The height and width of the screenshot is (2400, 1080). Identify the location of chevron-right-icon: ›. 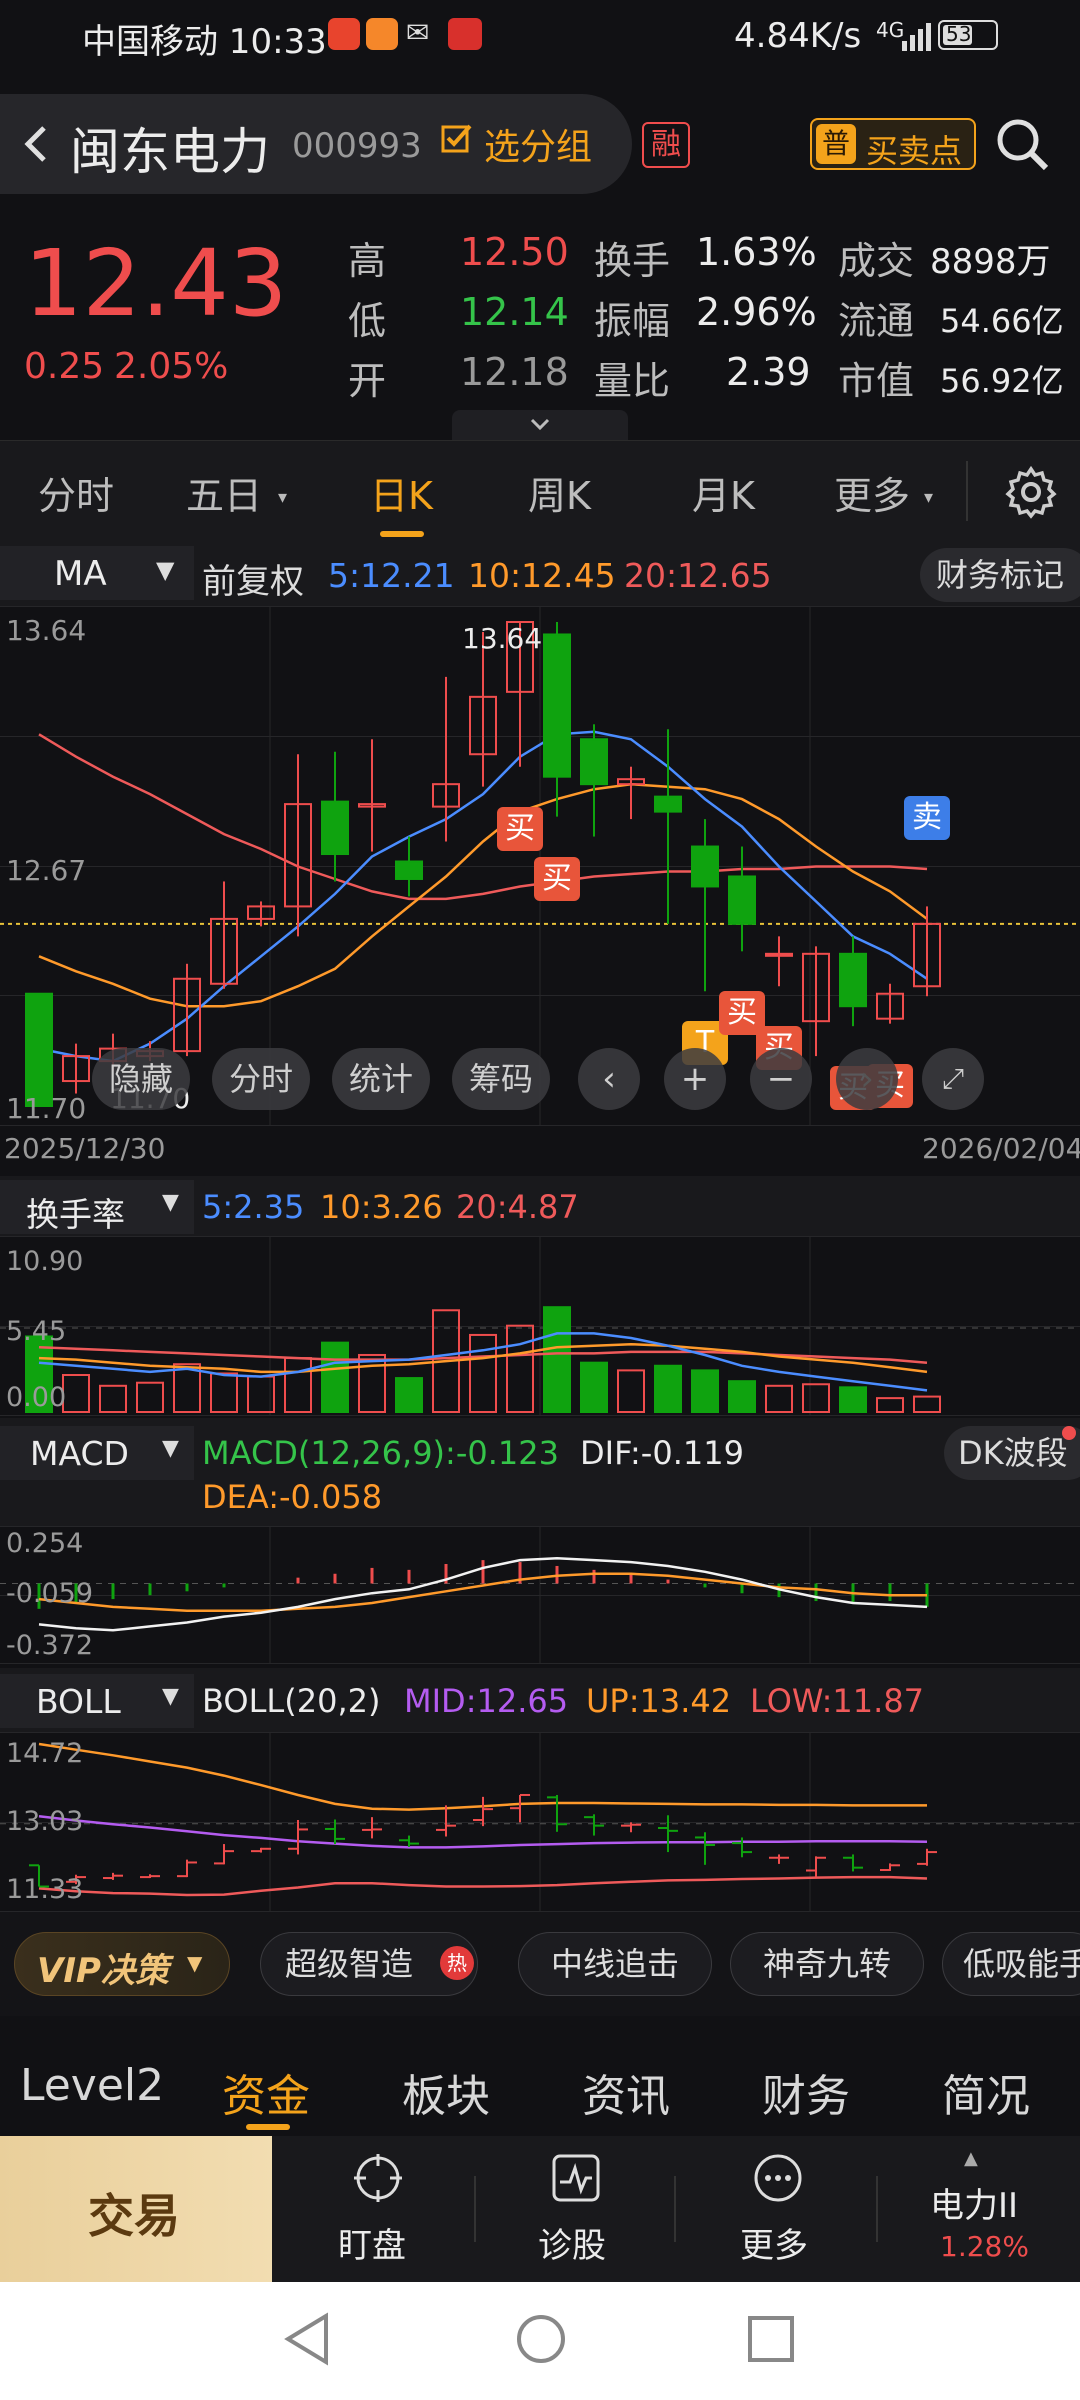
(867, 1079).